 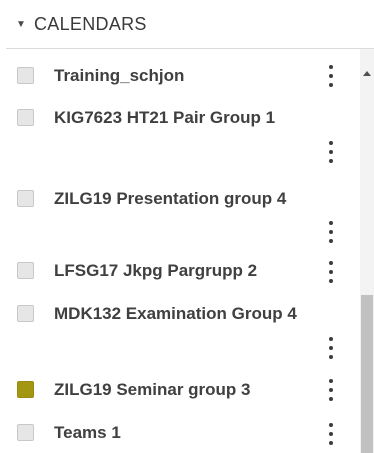 I want to click on calendar-name: Training_schjon, so click(x=119, y=75).